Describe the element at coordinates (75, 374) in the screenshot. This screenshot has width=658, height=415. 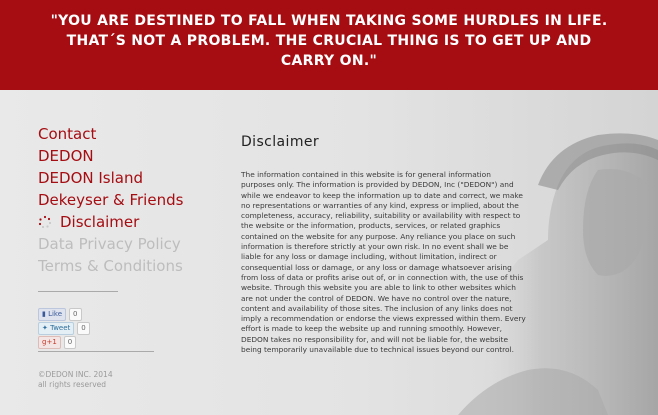
I see `copyright-text: ©DEDON INC. 2014` at that location.